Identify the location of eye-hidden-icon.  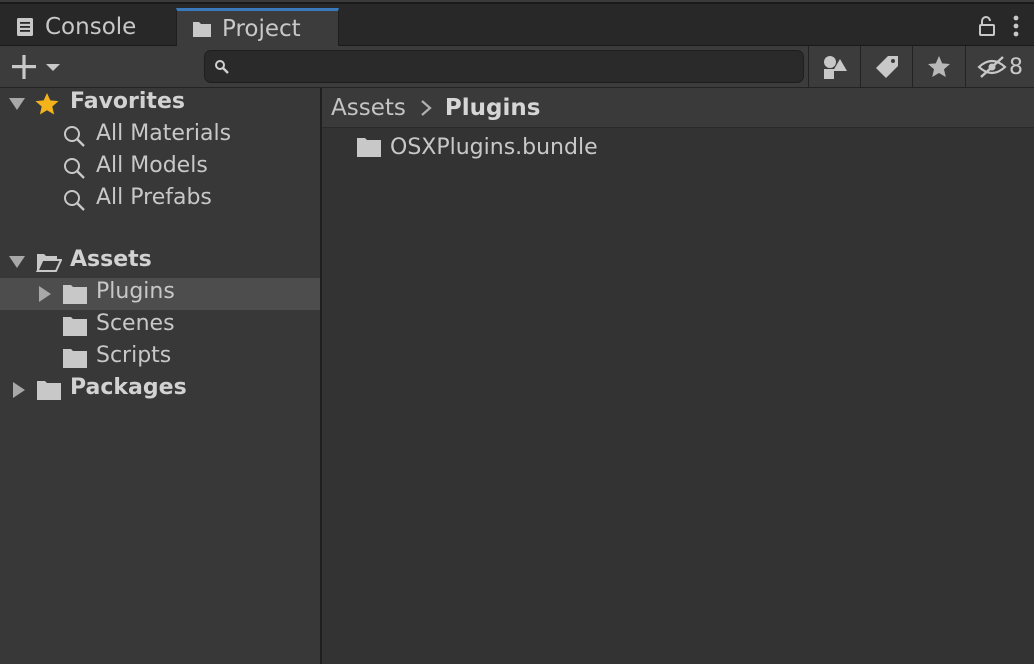
(992, 67).